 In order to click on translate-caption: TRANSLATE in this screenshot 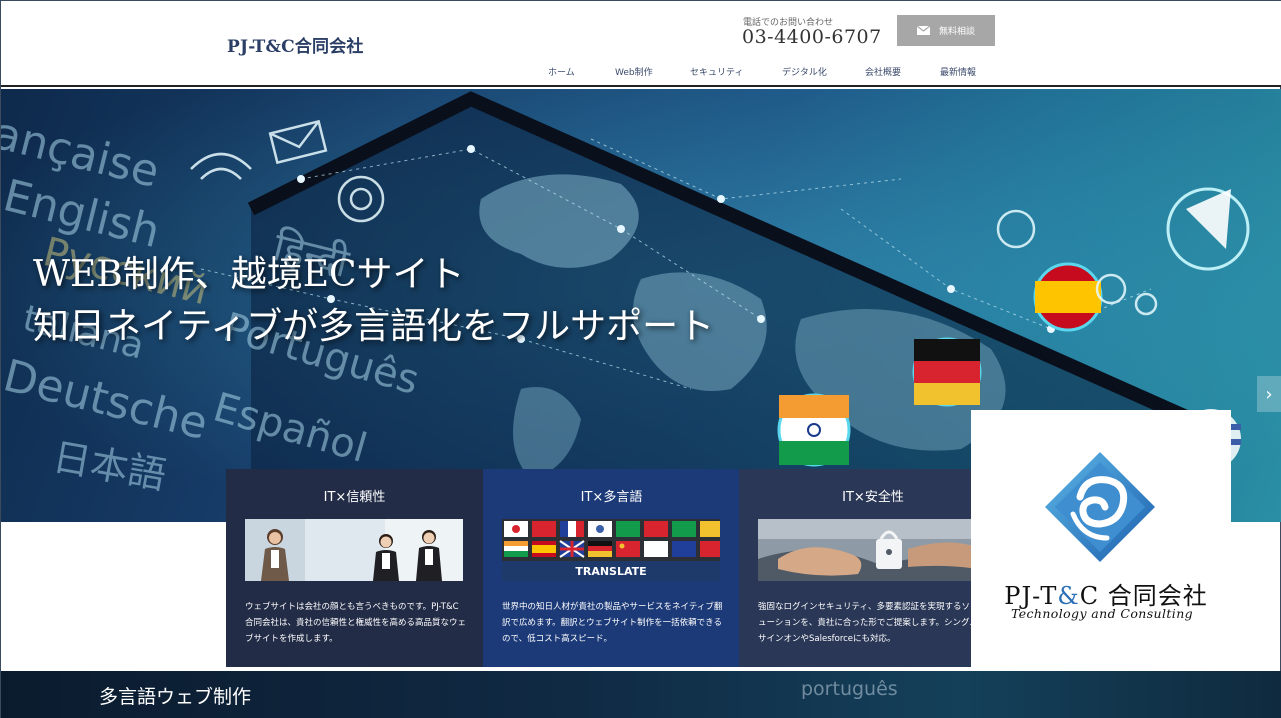, I will do `click(610, 571)`.